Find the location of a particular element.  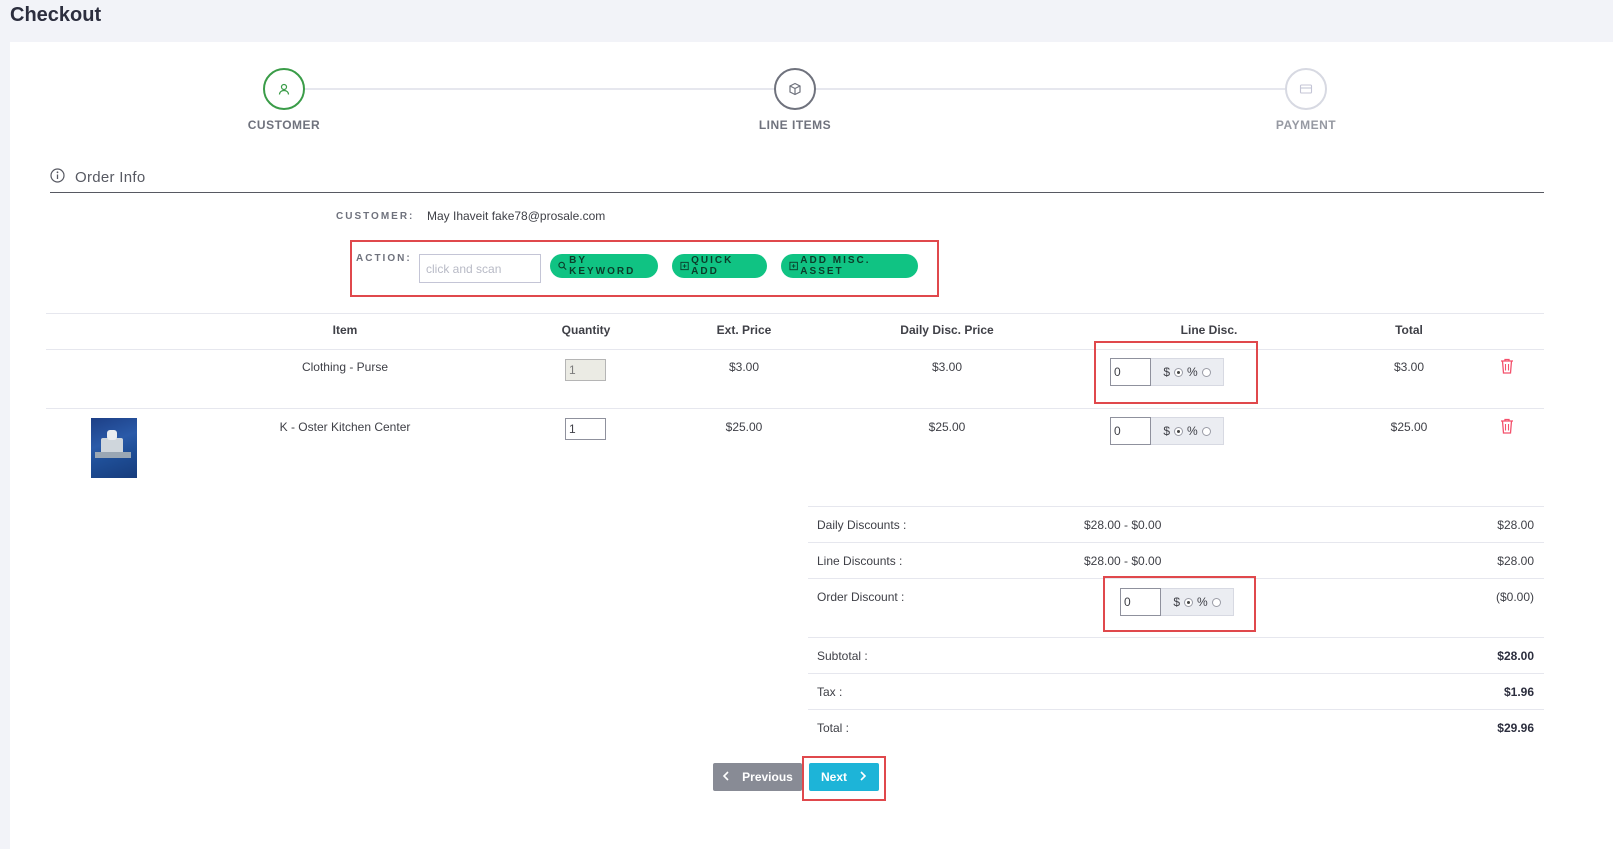

row-total: $25.00 is located at coordinates (1409, 427).